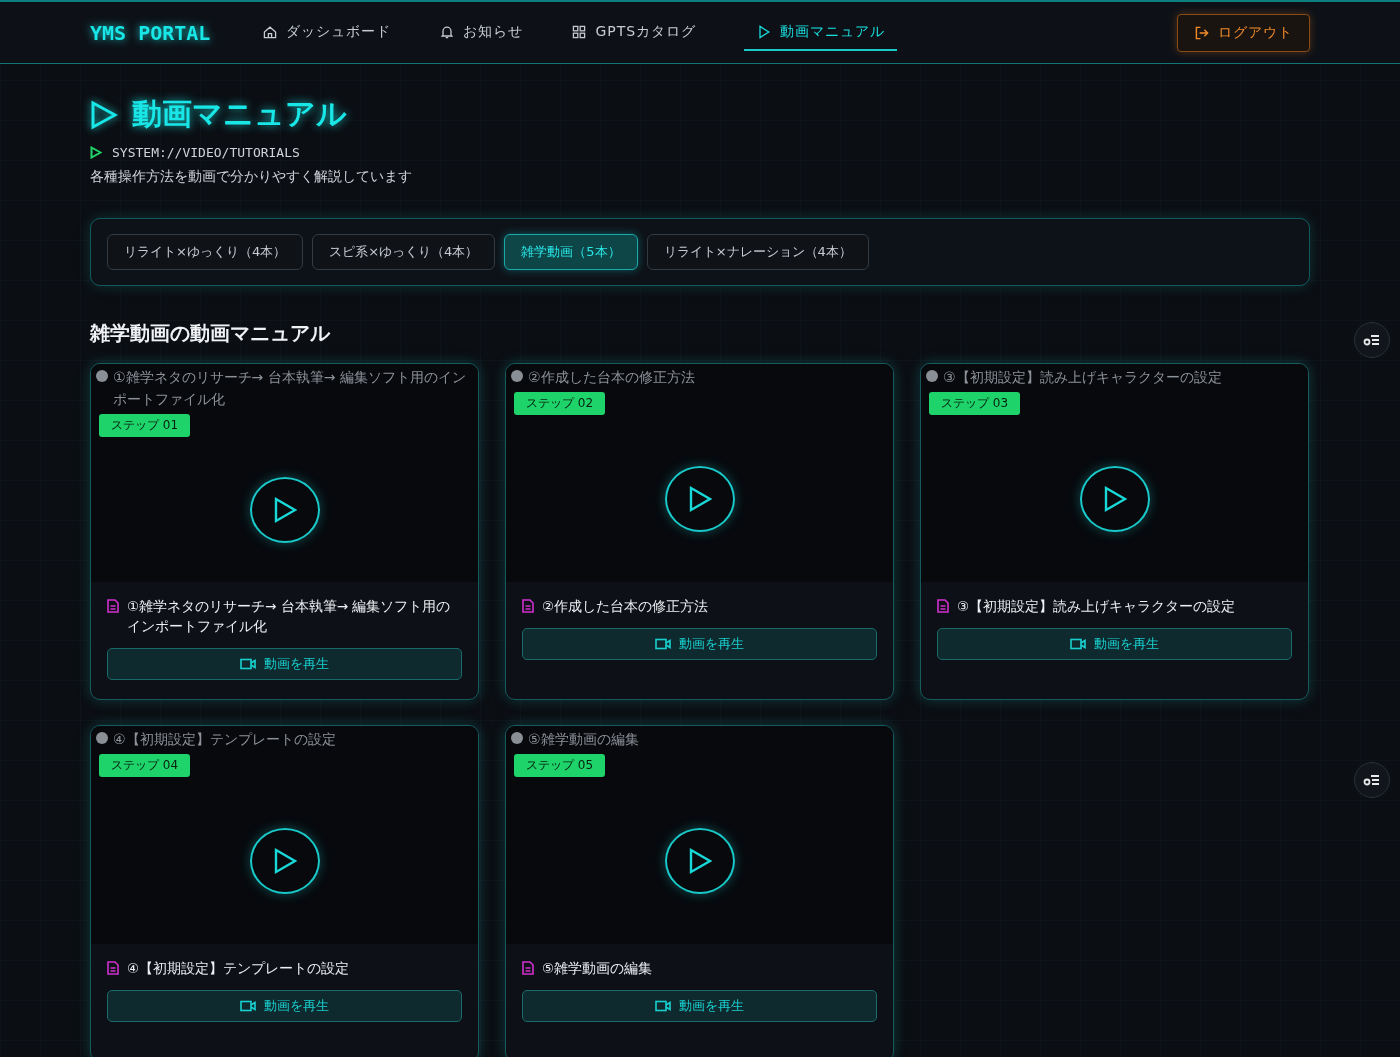 Image resolution: width=1400 pixels, height=1057 pixels. What do you see at coordinates (583, 739) in the screenshot?
I see `thumbnail-alt-text: ⑤雑学動画の編集` at bounding box center [583, 739].